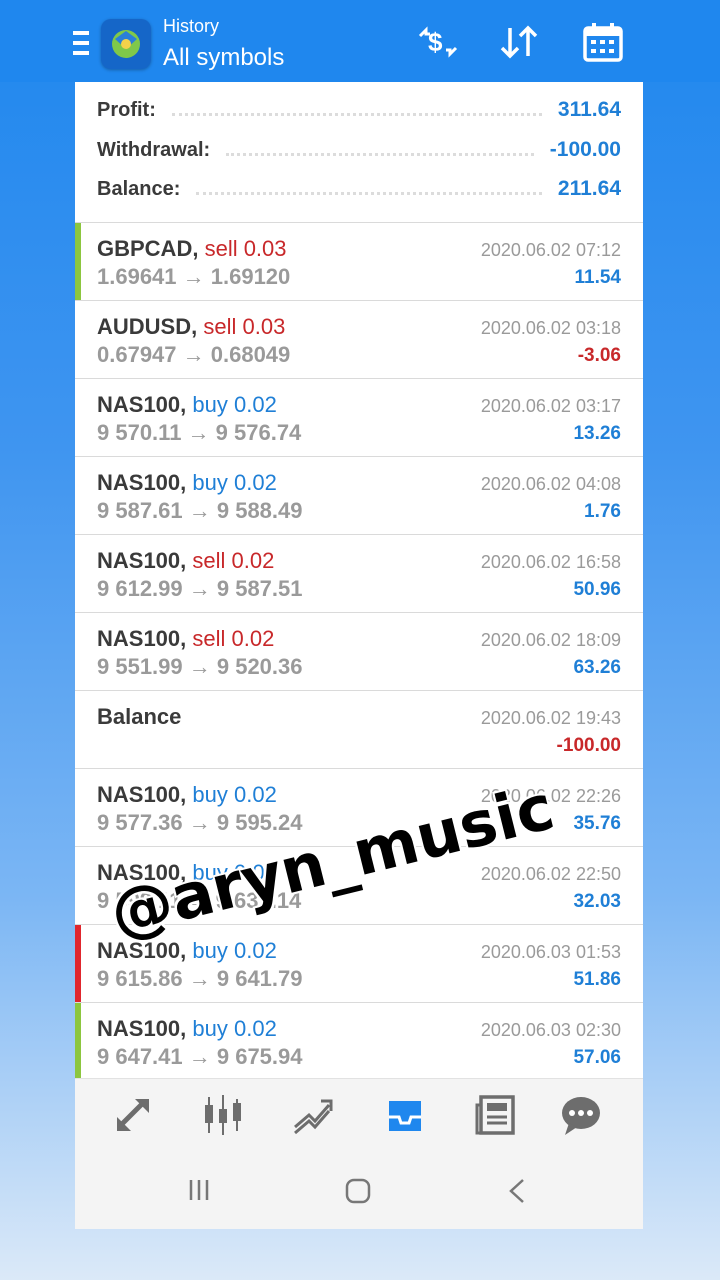 The height and width of the screenshot is (1280, 720). What do you see at coordinates (588, 745) in the screenshot?
I see `trade-profit: -100.00` at bounding box center [588, 745].